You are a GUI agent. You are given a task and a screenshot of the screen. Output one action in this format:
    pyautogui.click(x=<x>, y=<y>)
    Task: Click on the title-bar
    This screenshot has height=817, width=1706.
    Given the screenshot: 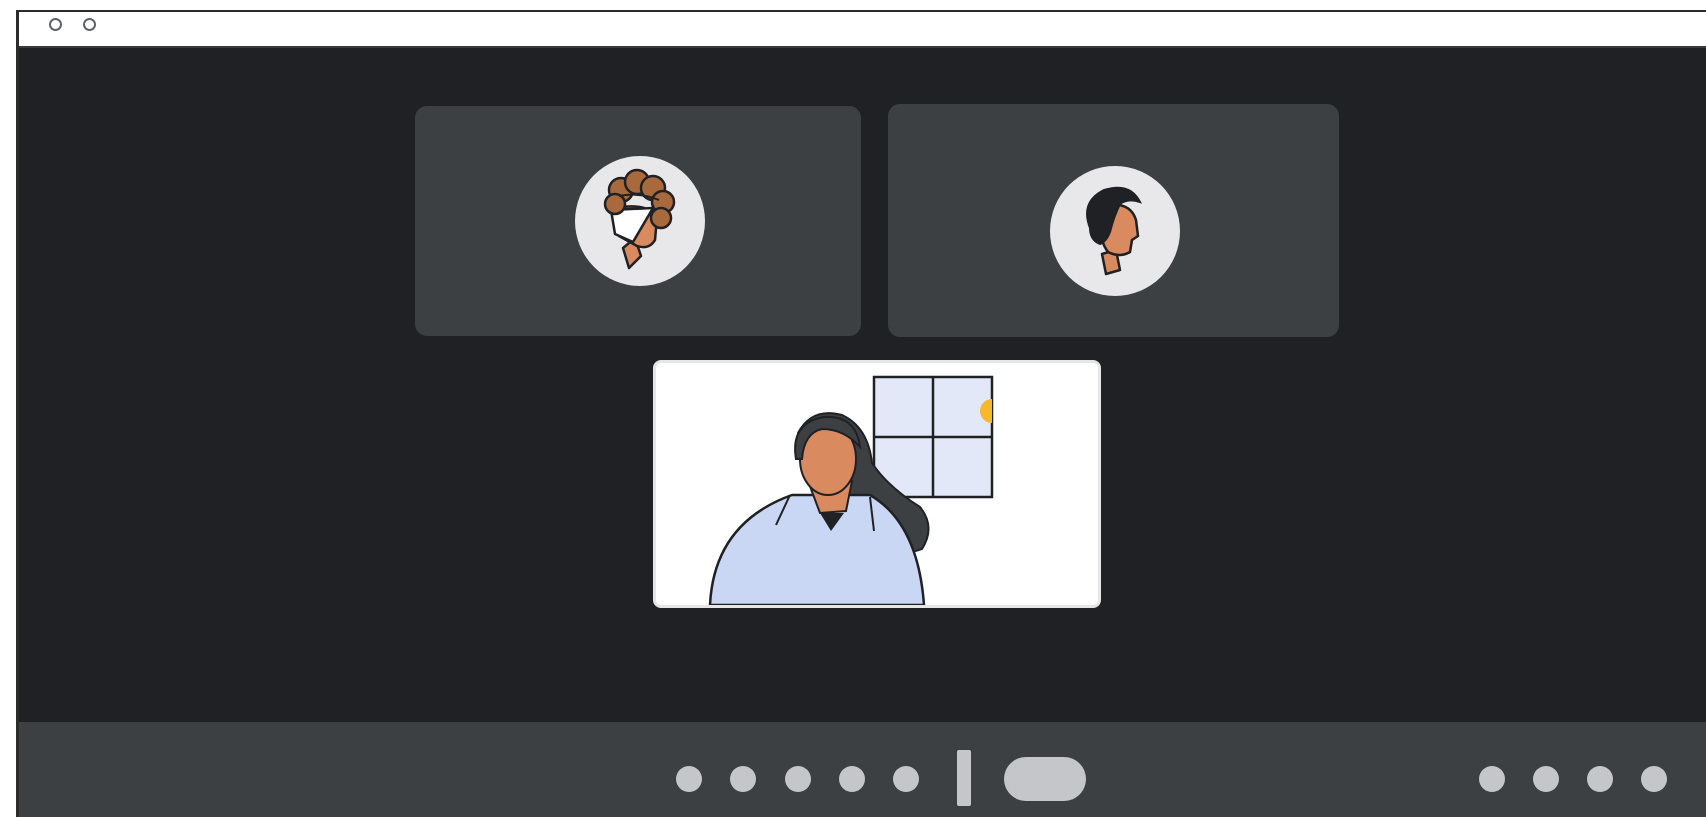 What is the action you would take?
    pyautogui.click(x=862, y=30)
    